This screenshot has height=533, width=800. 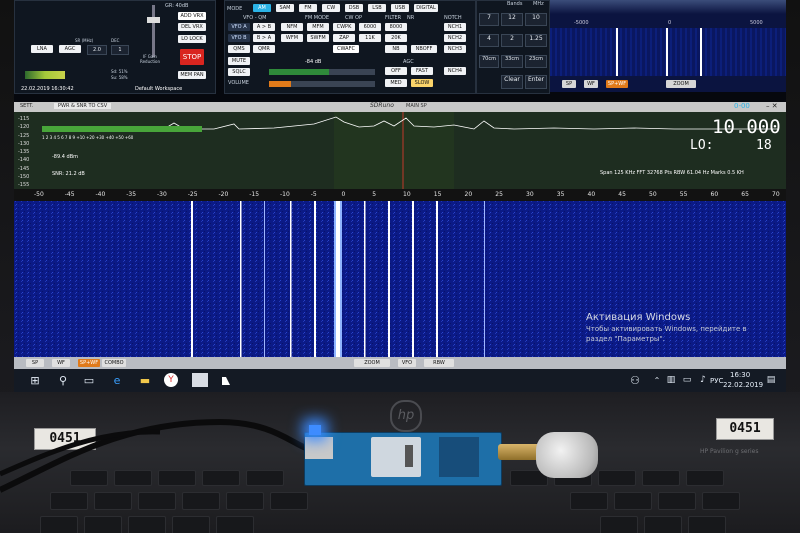 What do you see at coordinates (396, 27) in the screenshot?
I see `filter-8000-button: 8000` at bounding box center [396, 27].